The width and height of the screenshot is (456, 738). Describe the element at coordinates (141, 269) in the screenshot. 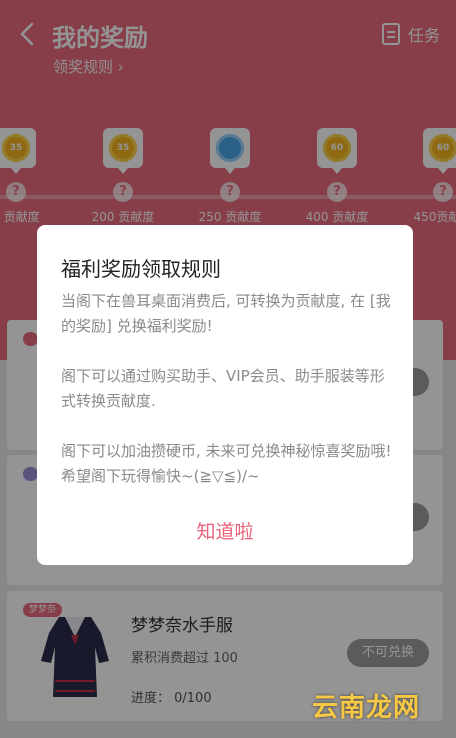

I see `dialog-title: 福利奖励领取规则` at that location.